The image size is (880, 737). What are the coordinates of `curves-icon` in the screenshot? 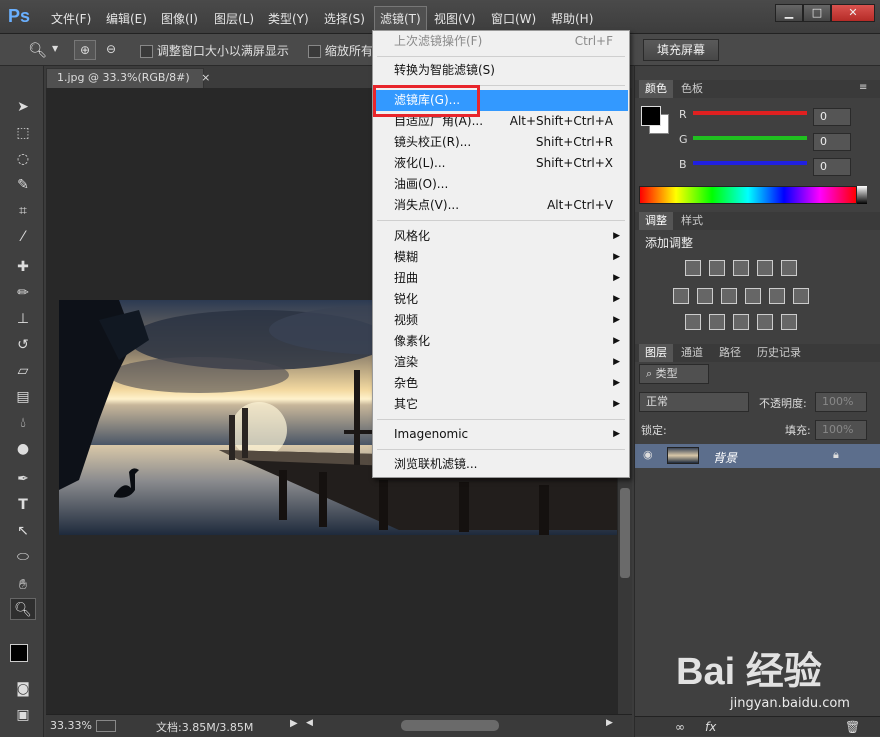 It's located at (741, 268).